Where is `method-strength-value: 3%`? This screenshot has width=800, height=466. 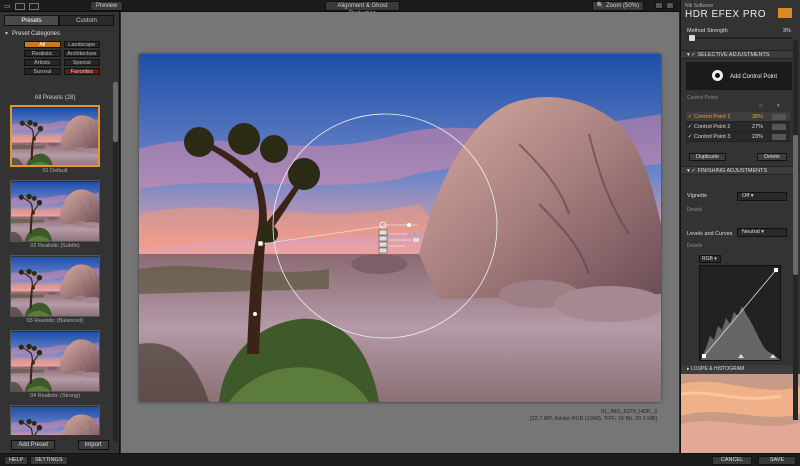
method-strength-value: 3% is located at coordinates (787, 31).